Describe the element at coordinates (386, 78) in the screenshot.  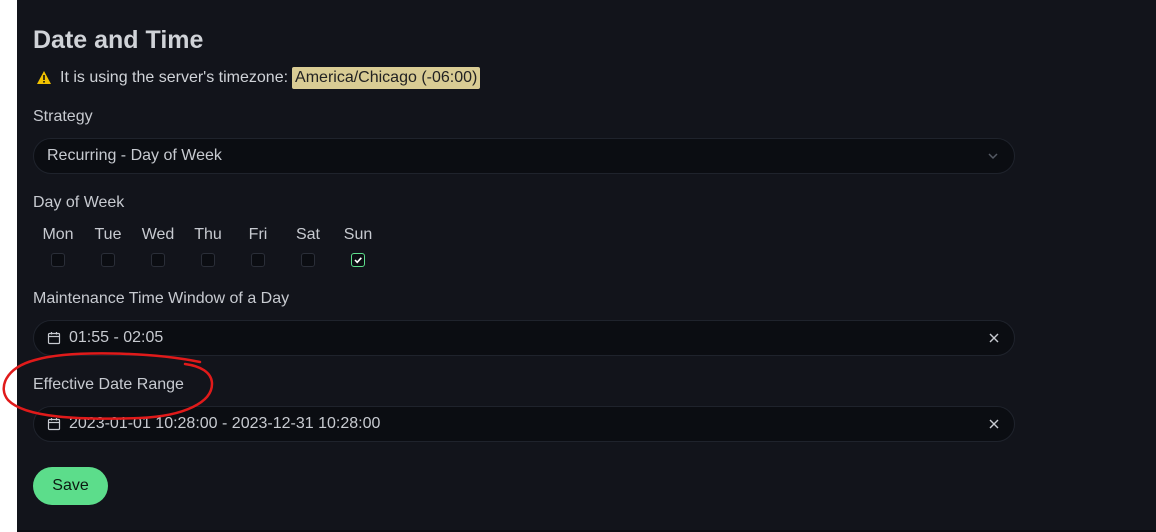
I see `timezone-value: America/Chicago (-06:00)` at that location.